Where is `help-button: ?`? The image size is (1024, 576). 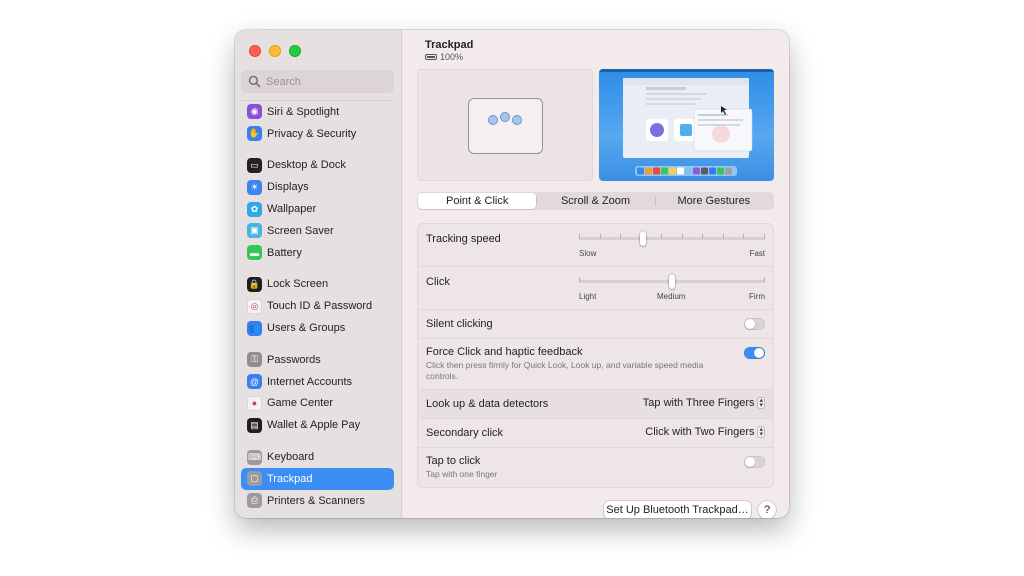 help-button: ? is located at coordinates (767, 509).